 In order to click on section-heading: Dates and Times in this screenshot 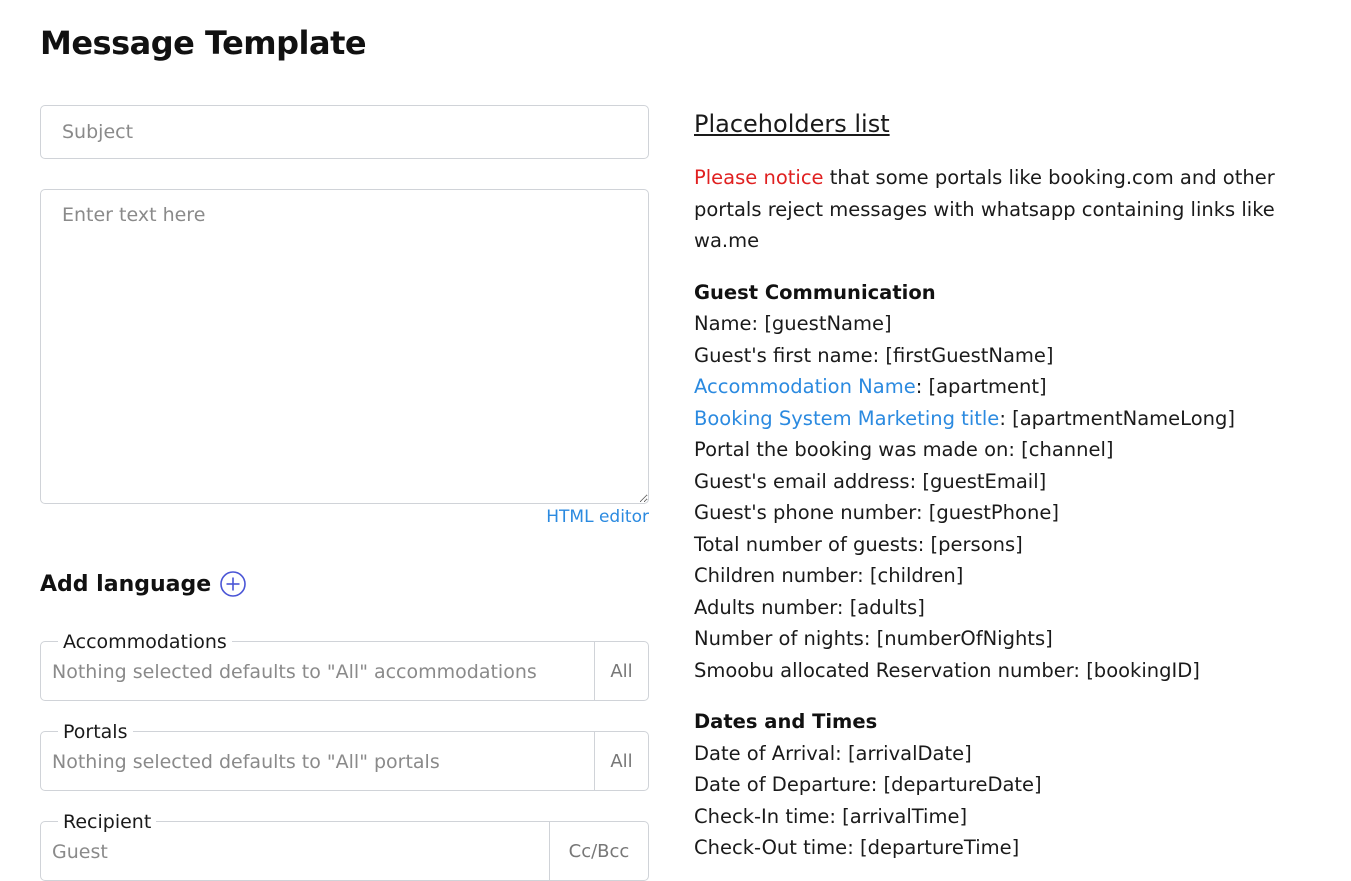, I will do `click(786, 721)`.